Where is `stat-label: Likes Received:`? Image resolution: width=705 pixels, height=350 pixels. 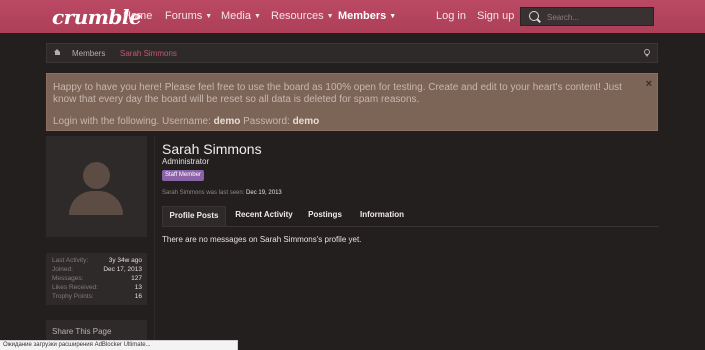 stat-label: Likes Received: is located at coordinates (75, 287).